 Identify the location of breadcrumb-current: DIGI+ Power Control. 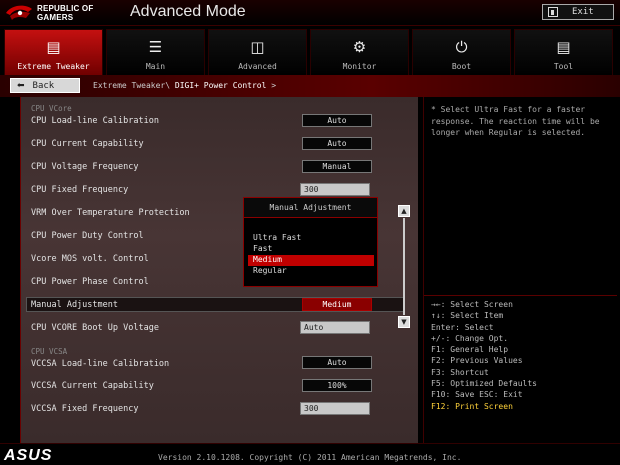
(220, 85).